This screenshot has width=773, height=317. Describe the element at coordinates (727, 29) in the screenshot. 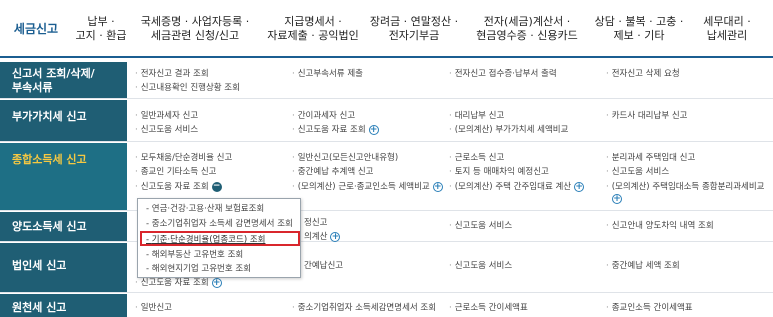

I see `tab-tax-agent: 세무대리 · 납세관리` at that location.